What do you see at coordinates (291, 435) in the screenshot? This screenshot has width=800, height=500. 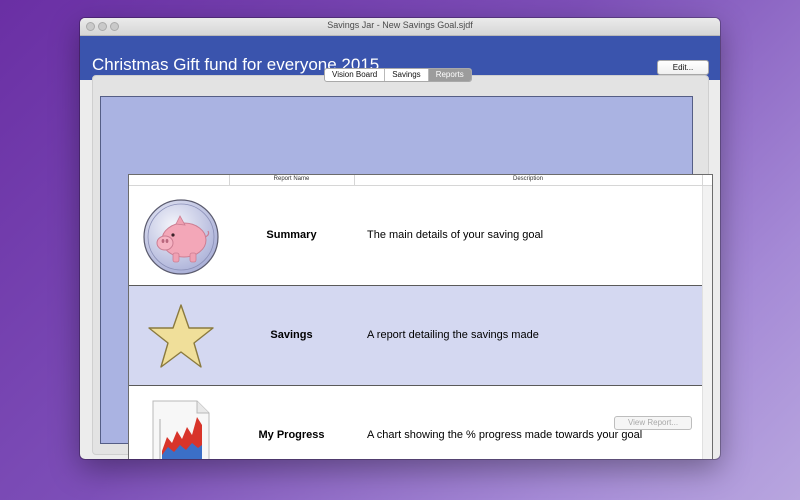 I see `report-name: My Progress` at bounding box center [291, 435].